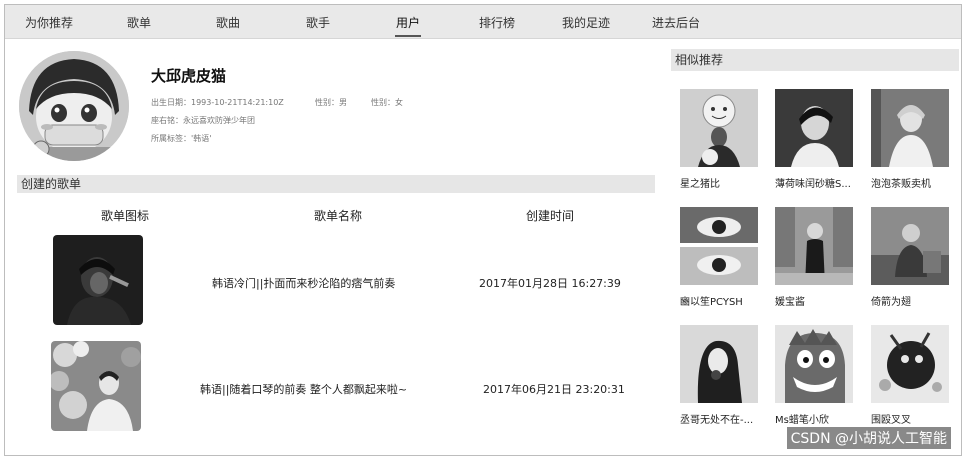 Image resolution: width=968 pixels, height=462 pixels. Describe the element at coordinates (790, 302) in the screenshot. I see `similar-user-name: 媛宝酱` at that location.